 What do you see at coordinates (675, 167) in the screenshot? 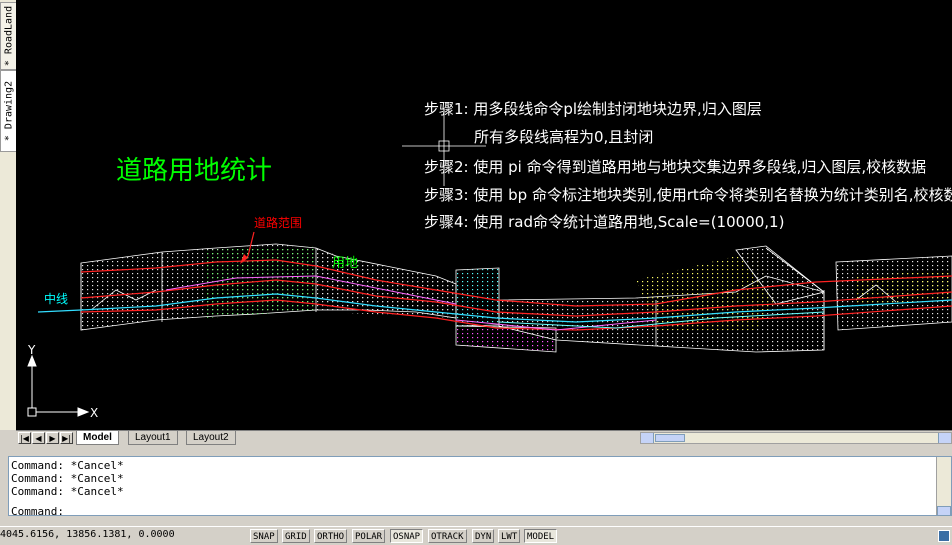
I see `step-2-text: 步骤2: 使用 pi 命令得到道路用地与地块交集边界多段线,归入图层,校核数据` at bounding box center [675, 167].